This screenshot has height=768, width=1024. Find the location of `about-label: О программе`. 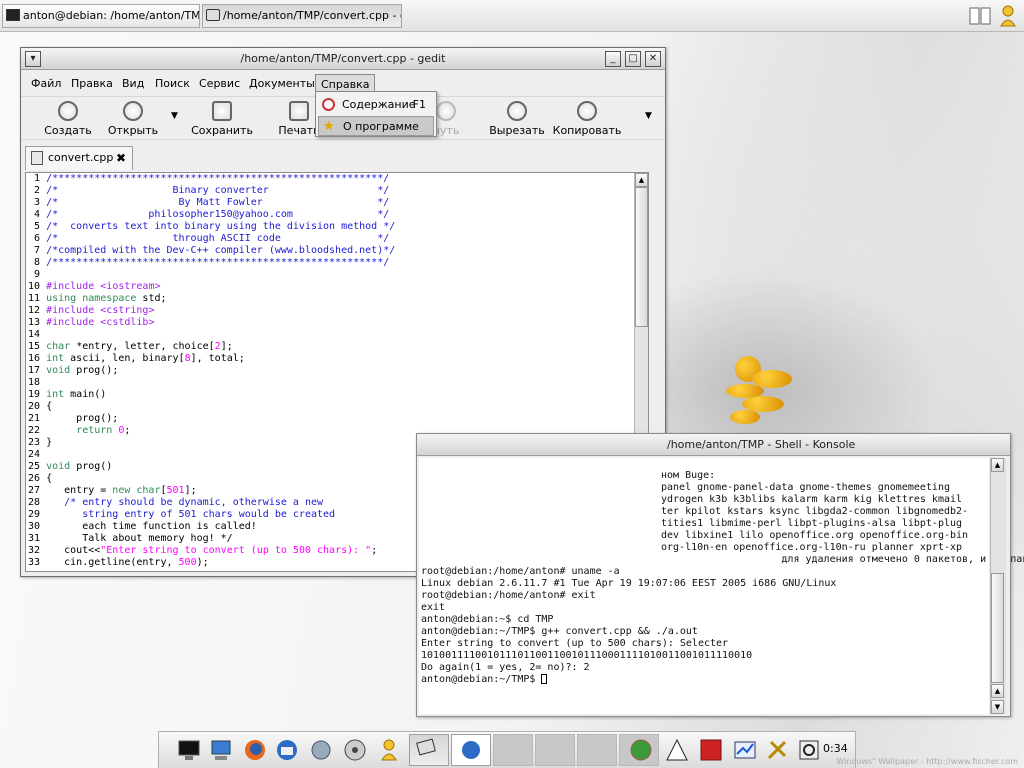

about-label: О программе is located at coordinates (381, 126).